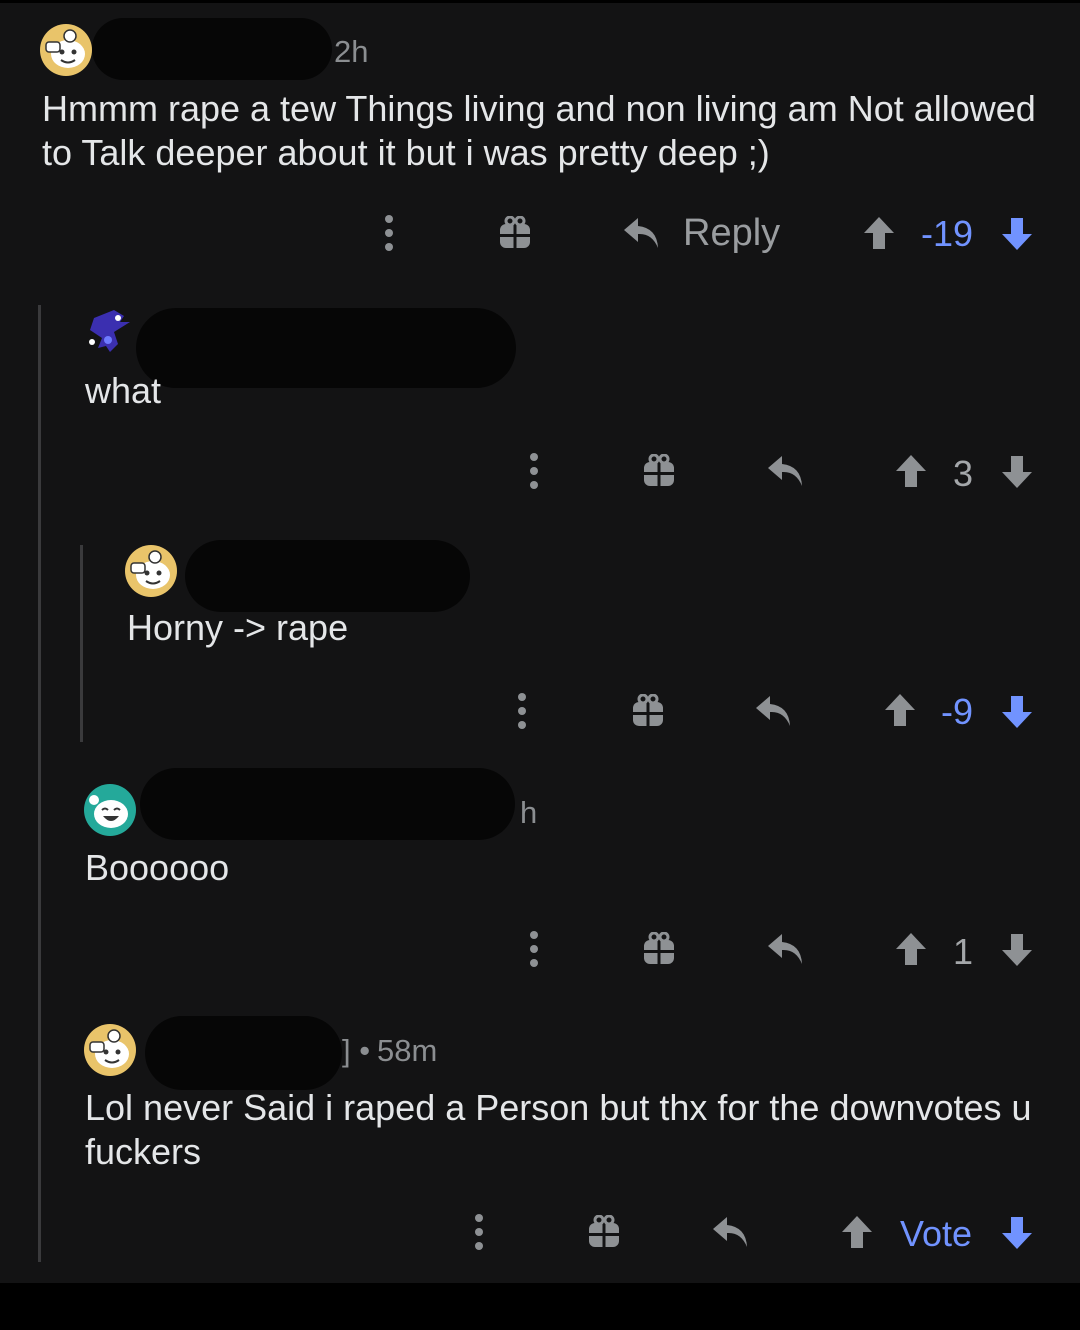 The height and width of the screenshot is (1330, 1080). Describe the element at coordinates (957, 711) in the screenshot. I see `vote-score: -9` at that location.